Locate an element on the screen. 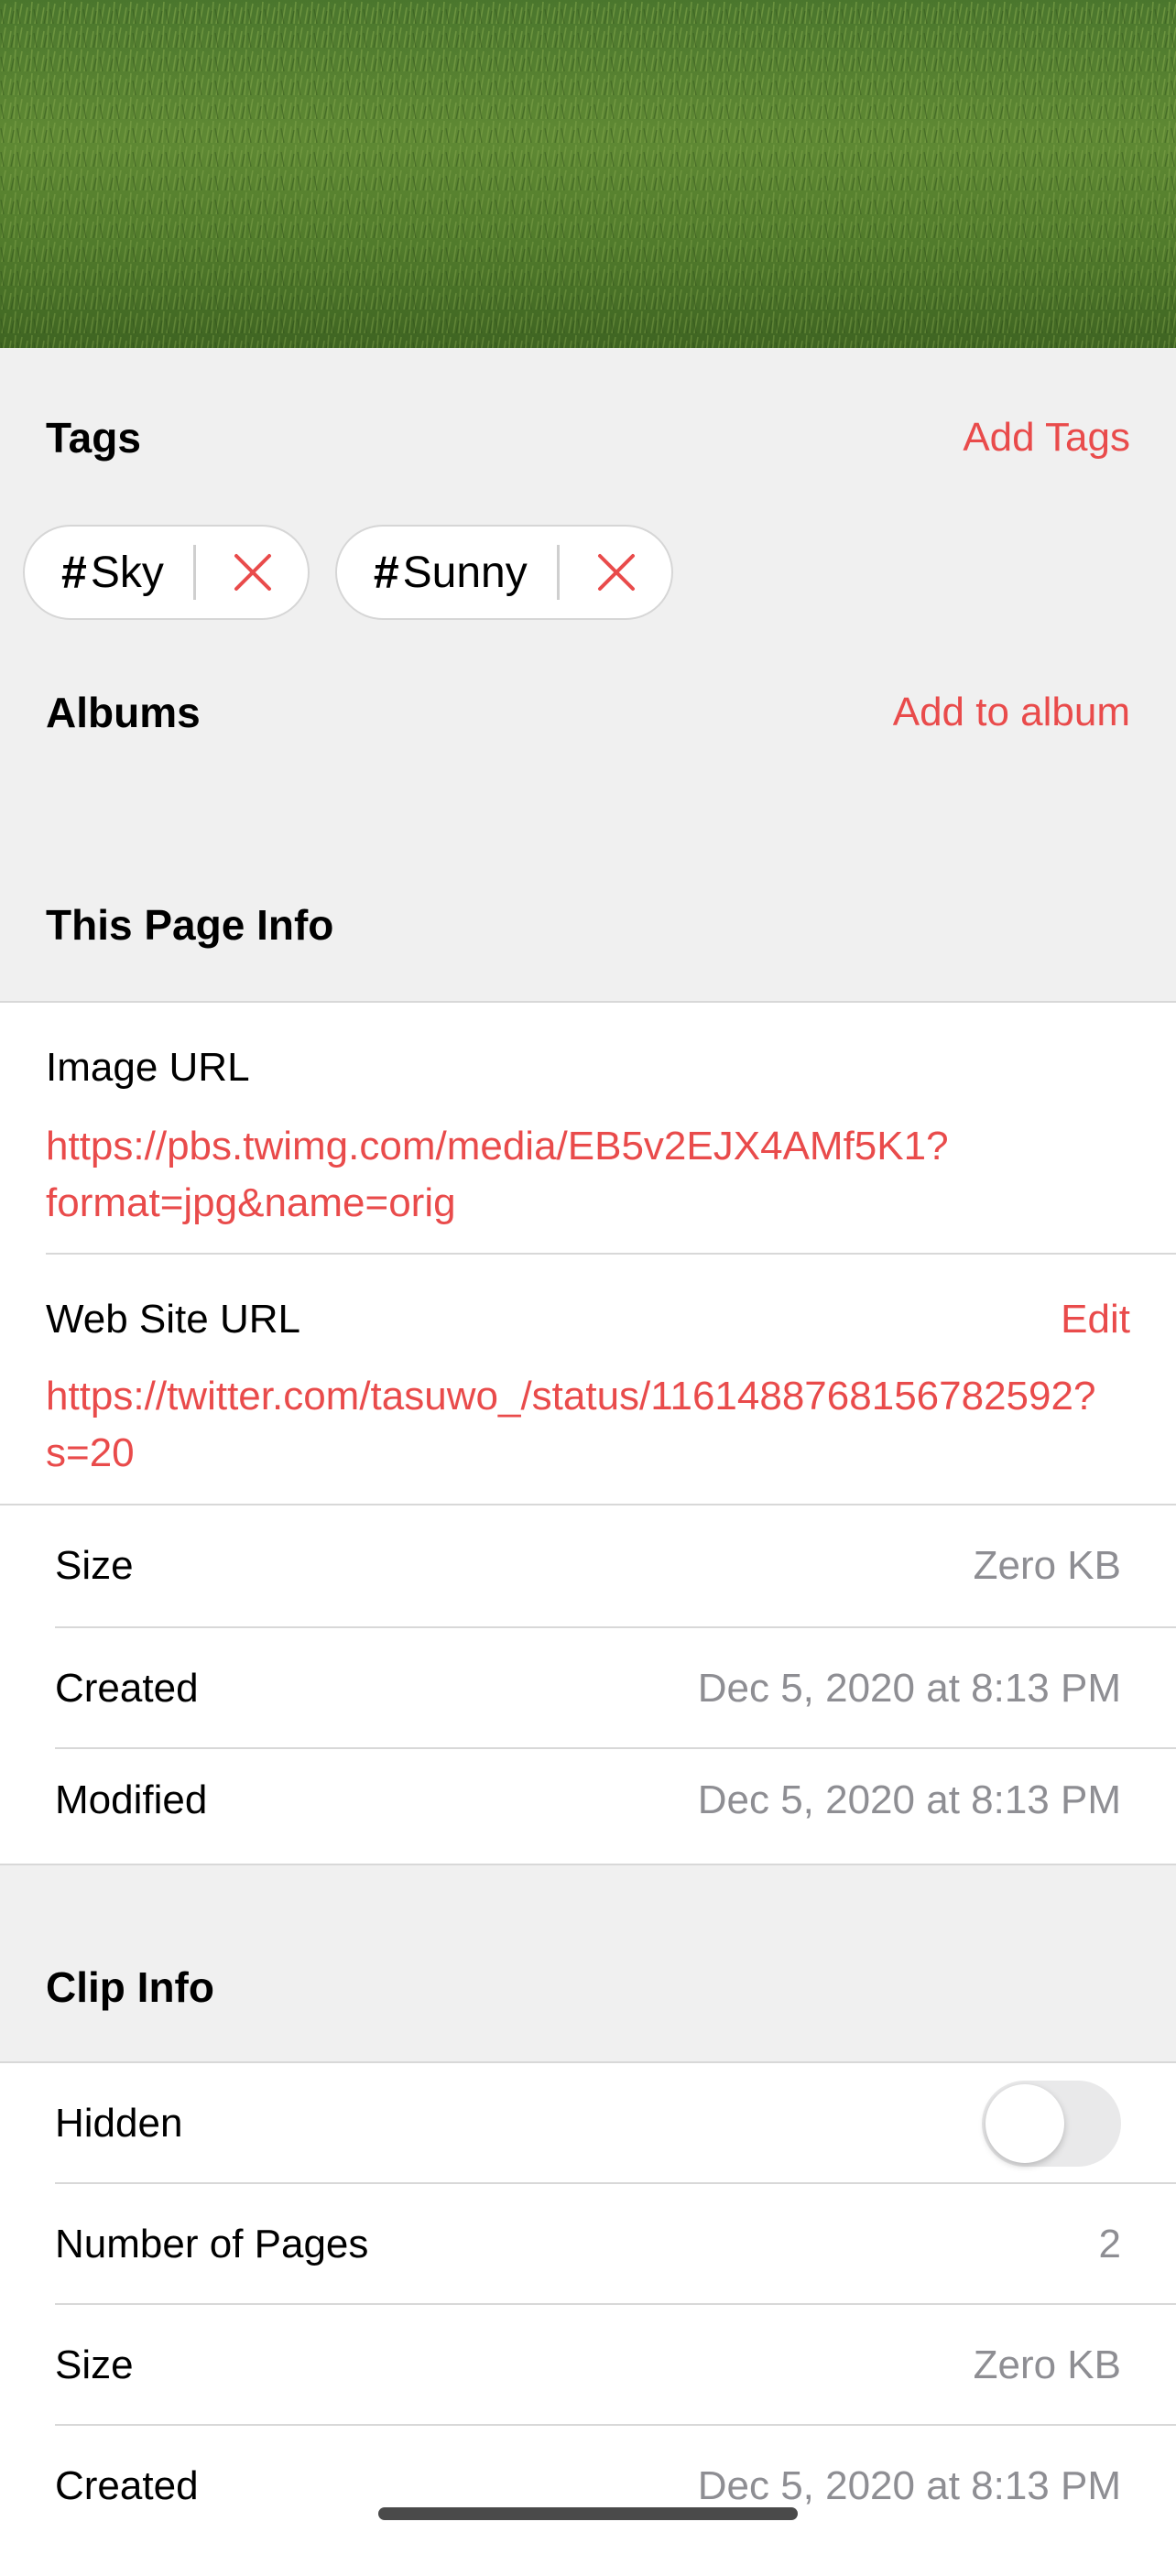 The image size is (1176, 2576). tag-list: # Sky # Sunny is located at coordinates (348, 574).